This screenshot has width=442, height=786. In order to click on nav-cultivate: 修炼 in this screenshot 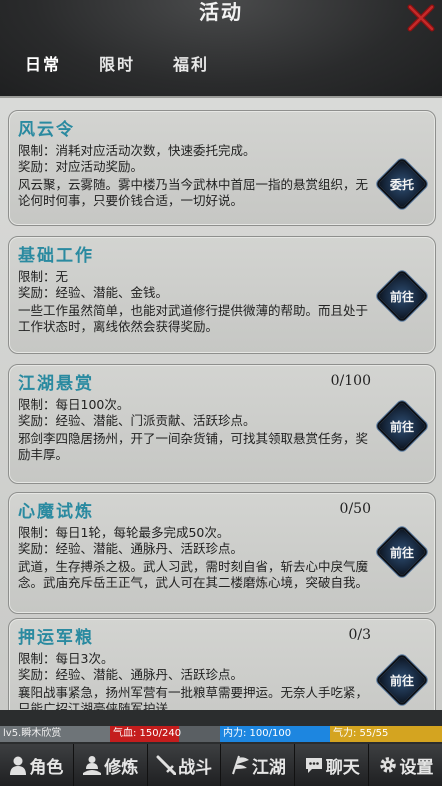, I will do `click(111, 765)`.